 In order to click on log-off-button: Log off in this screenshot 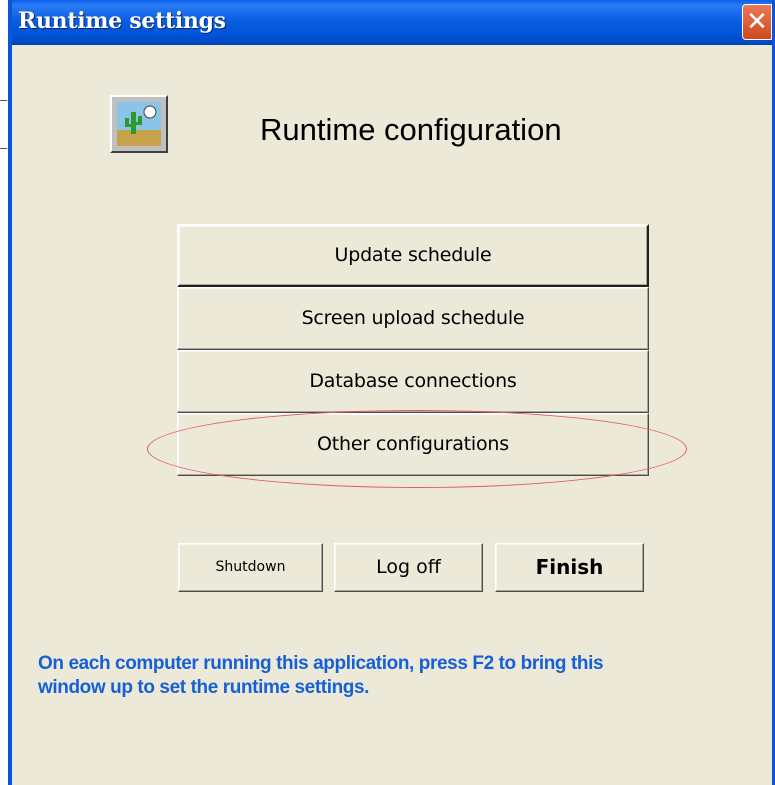, I will do `click(408, 567)`.